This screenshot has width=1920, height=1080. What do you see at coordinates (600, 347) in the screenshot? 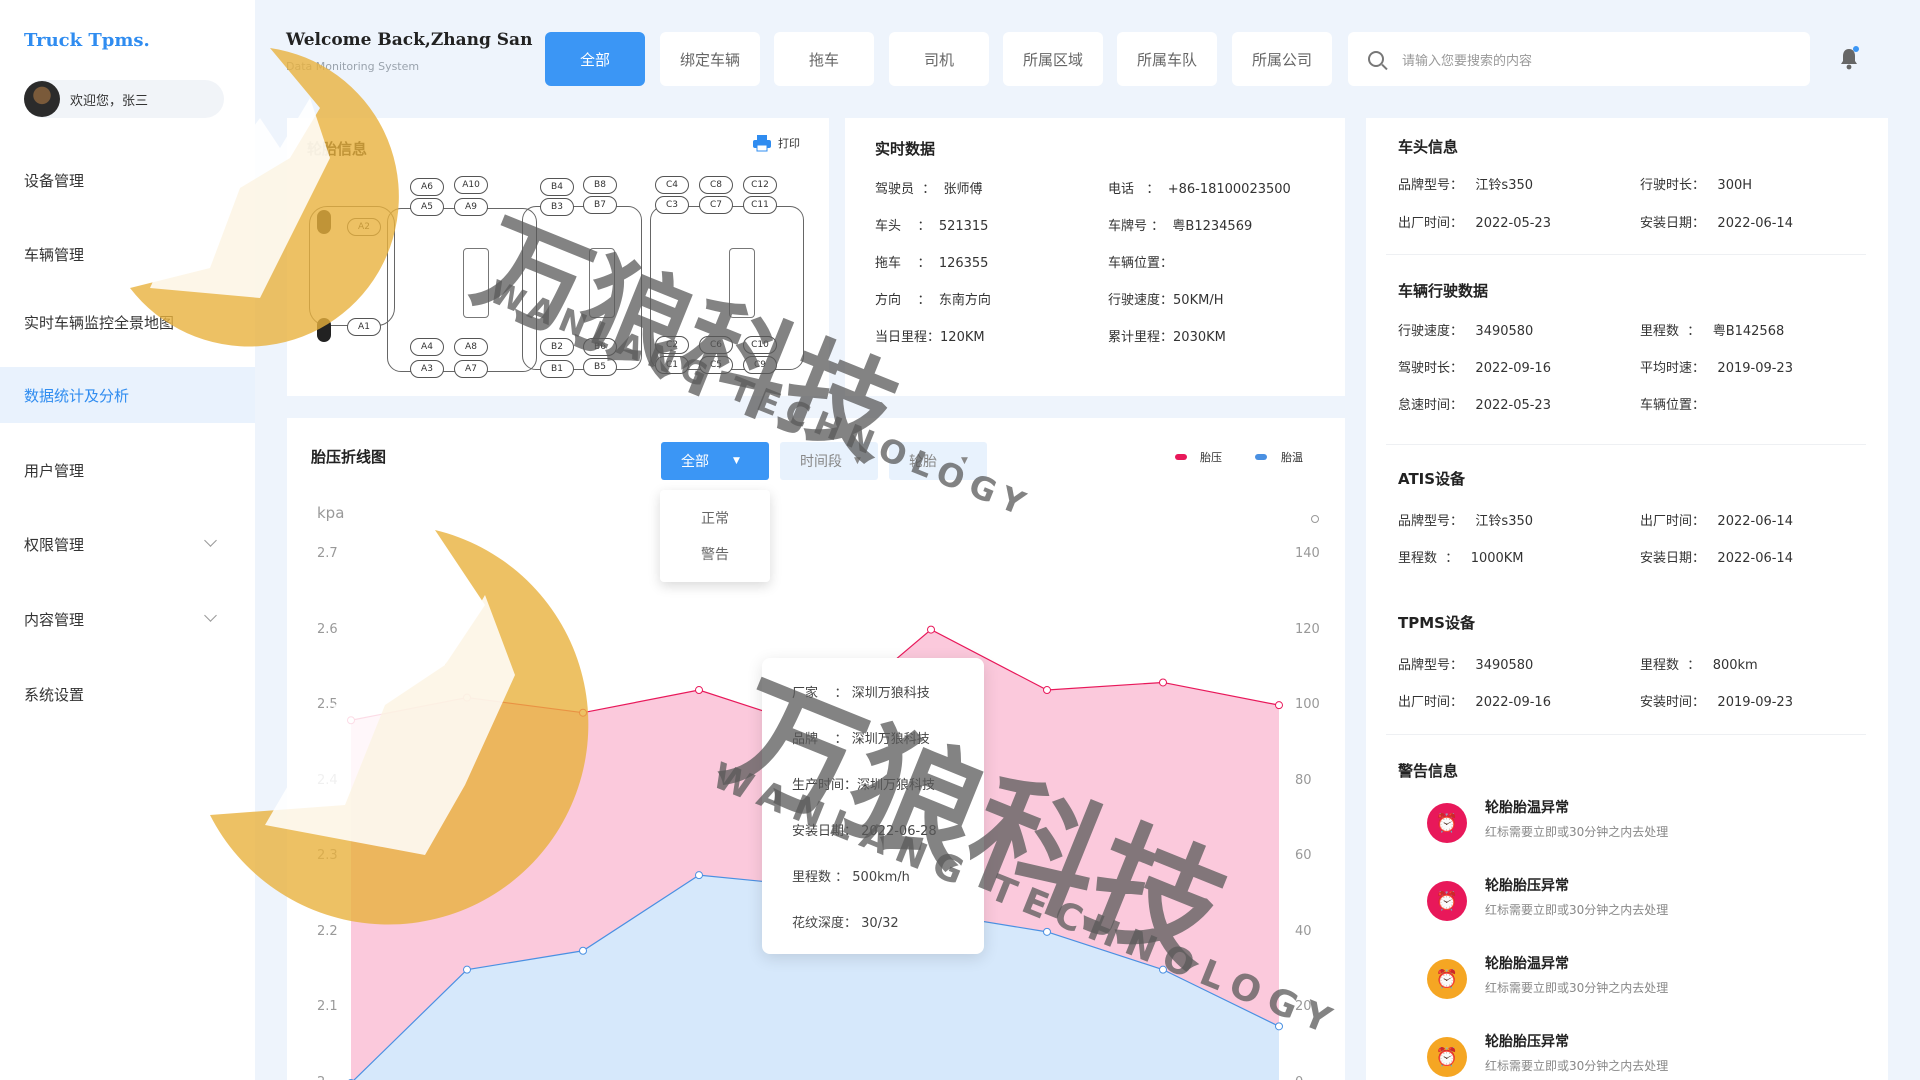
I see `tire-b6: B6` at bounding box center [600, 347].